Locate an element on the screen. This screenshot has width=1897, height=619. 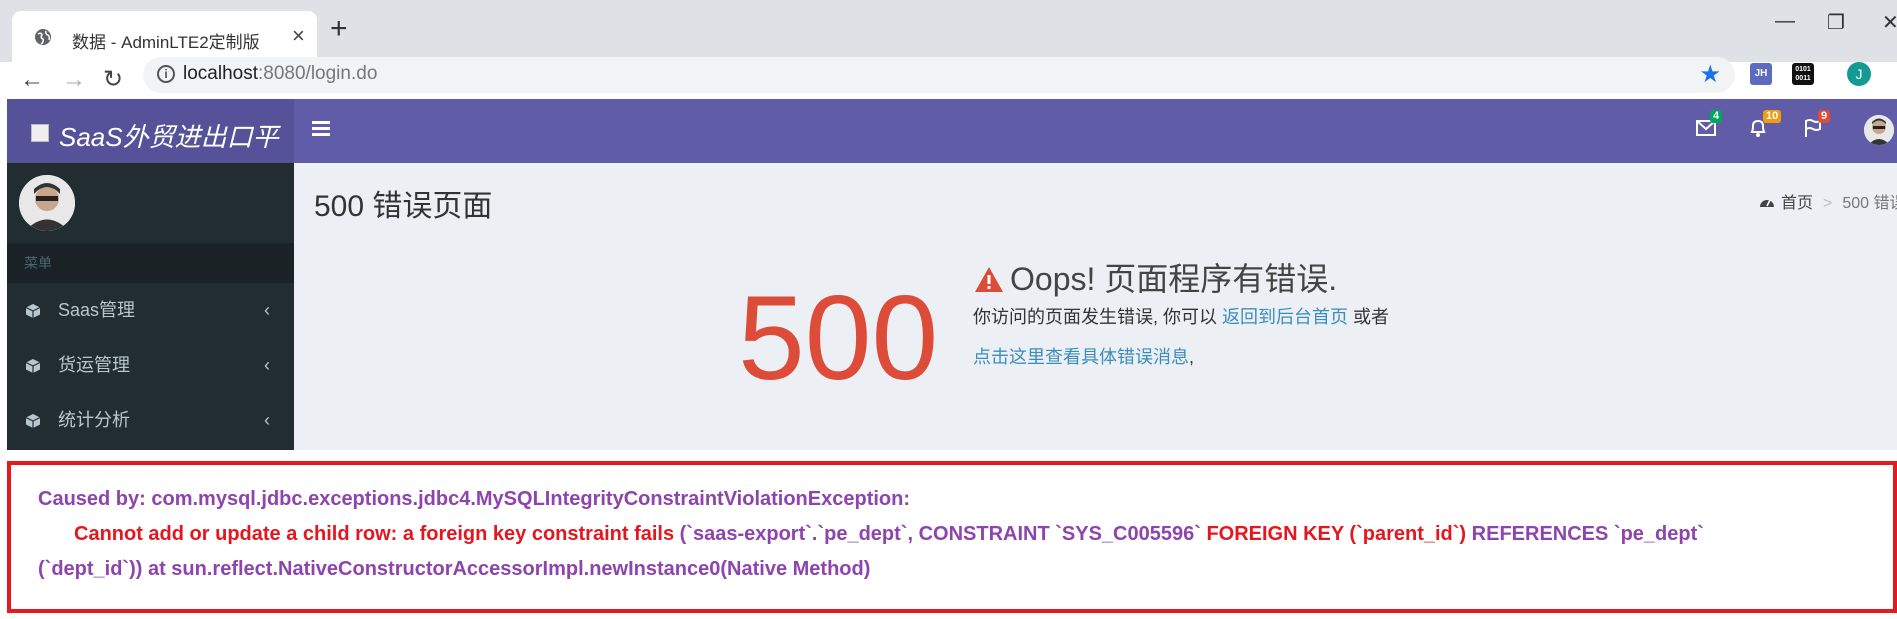
minimize-button: — is located at coordinates (1785, 21).